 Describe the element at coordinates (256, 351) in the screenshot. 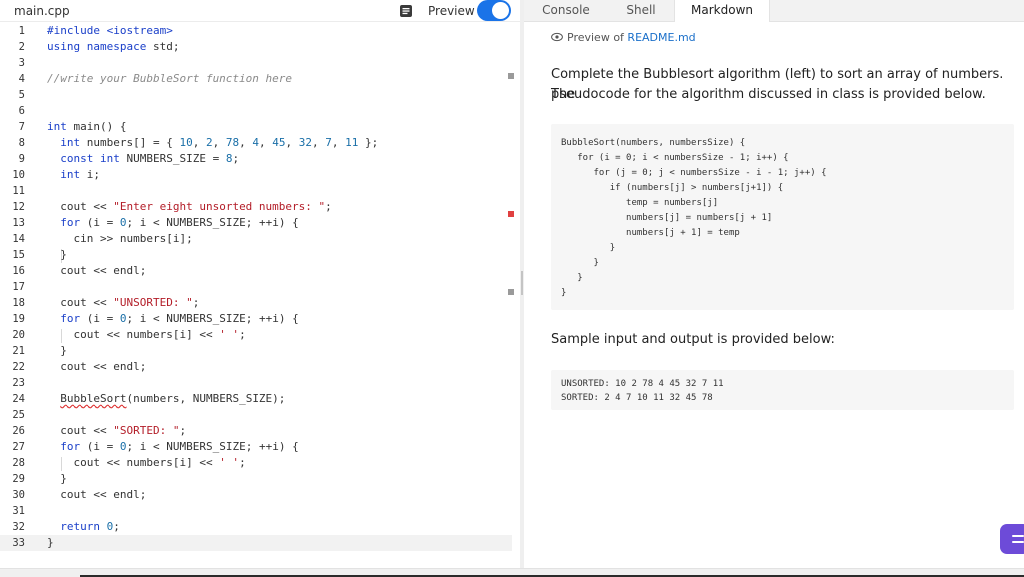

I see `code-line: 21 }` at that location.